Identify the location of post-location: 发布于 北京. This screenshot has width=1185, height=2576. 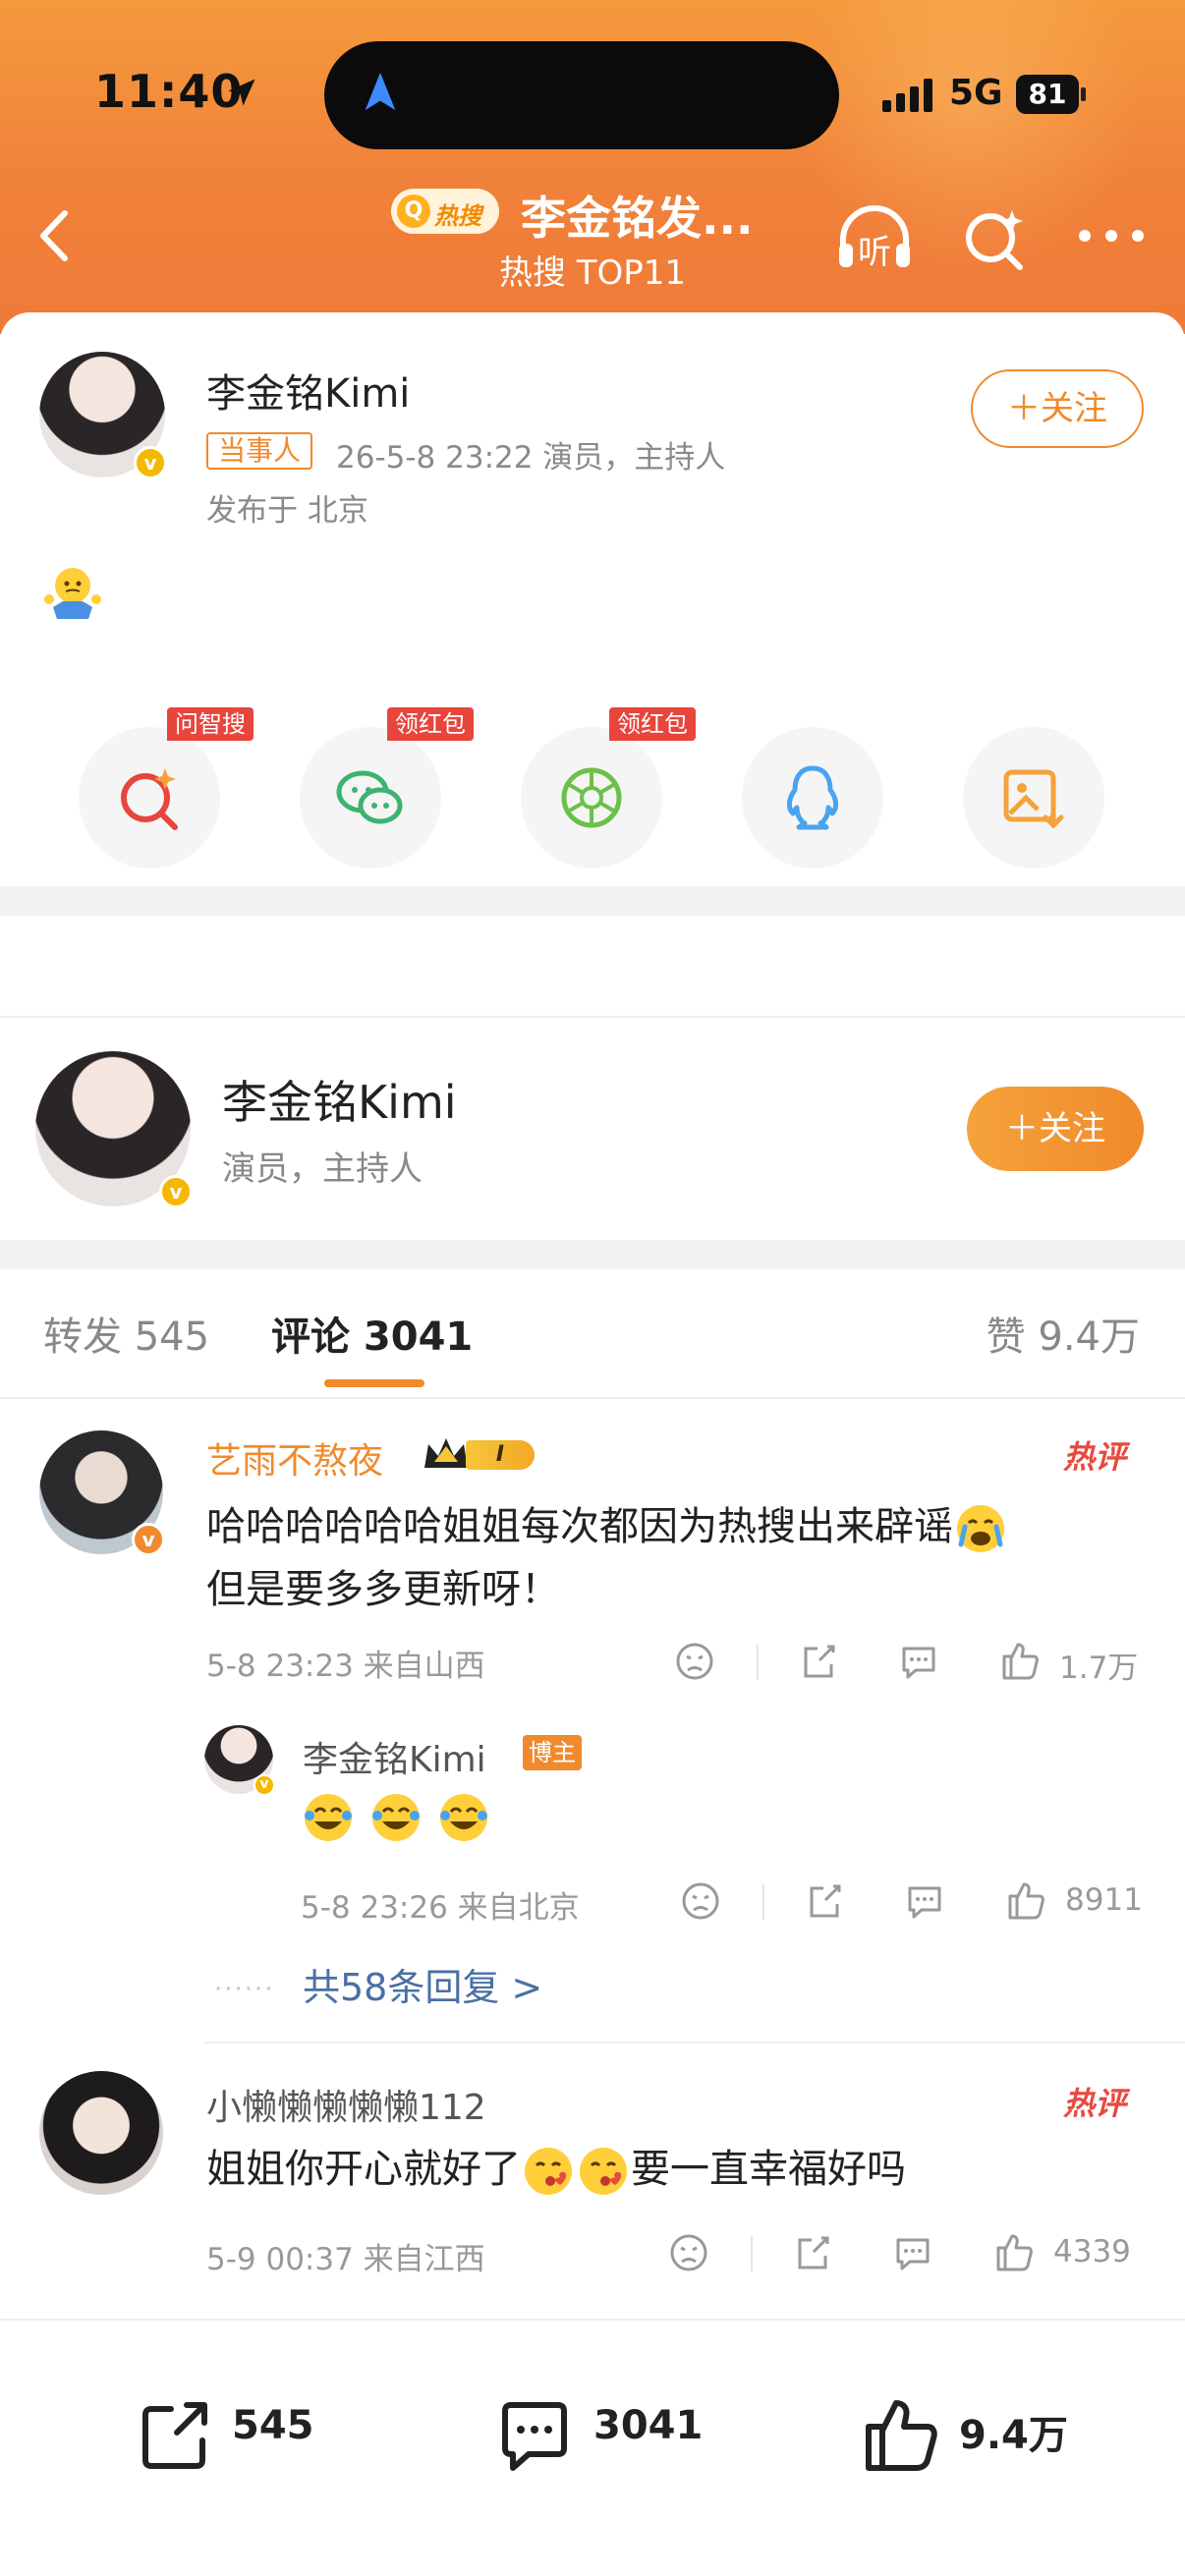
(287, 511).